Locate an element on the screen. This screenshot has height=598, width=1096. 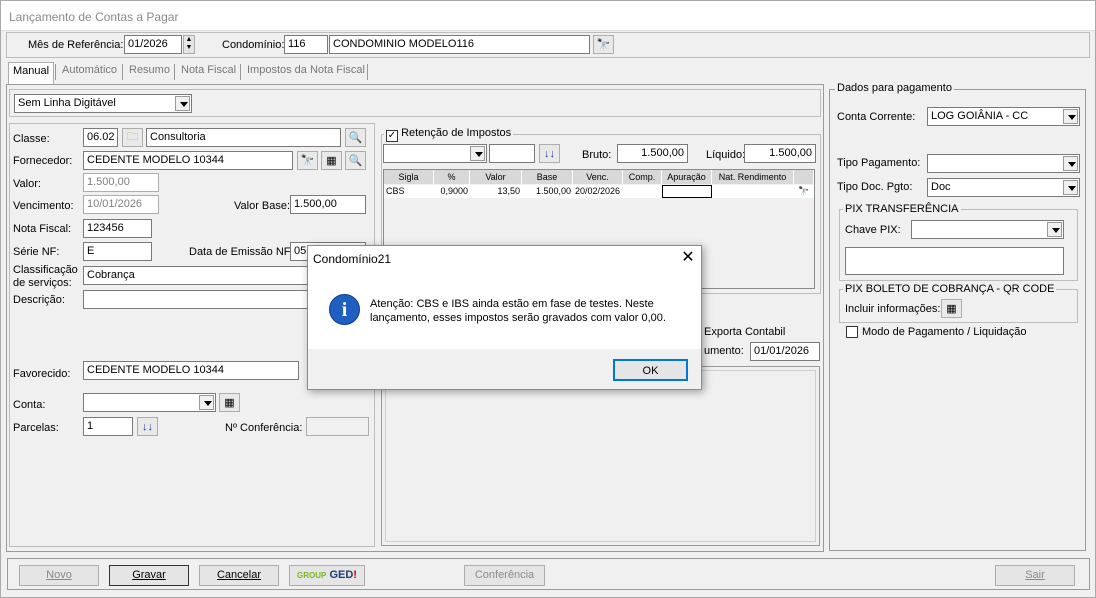
chave-pix-select is located at coordinates (987, 229).